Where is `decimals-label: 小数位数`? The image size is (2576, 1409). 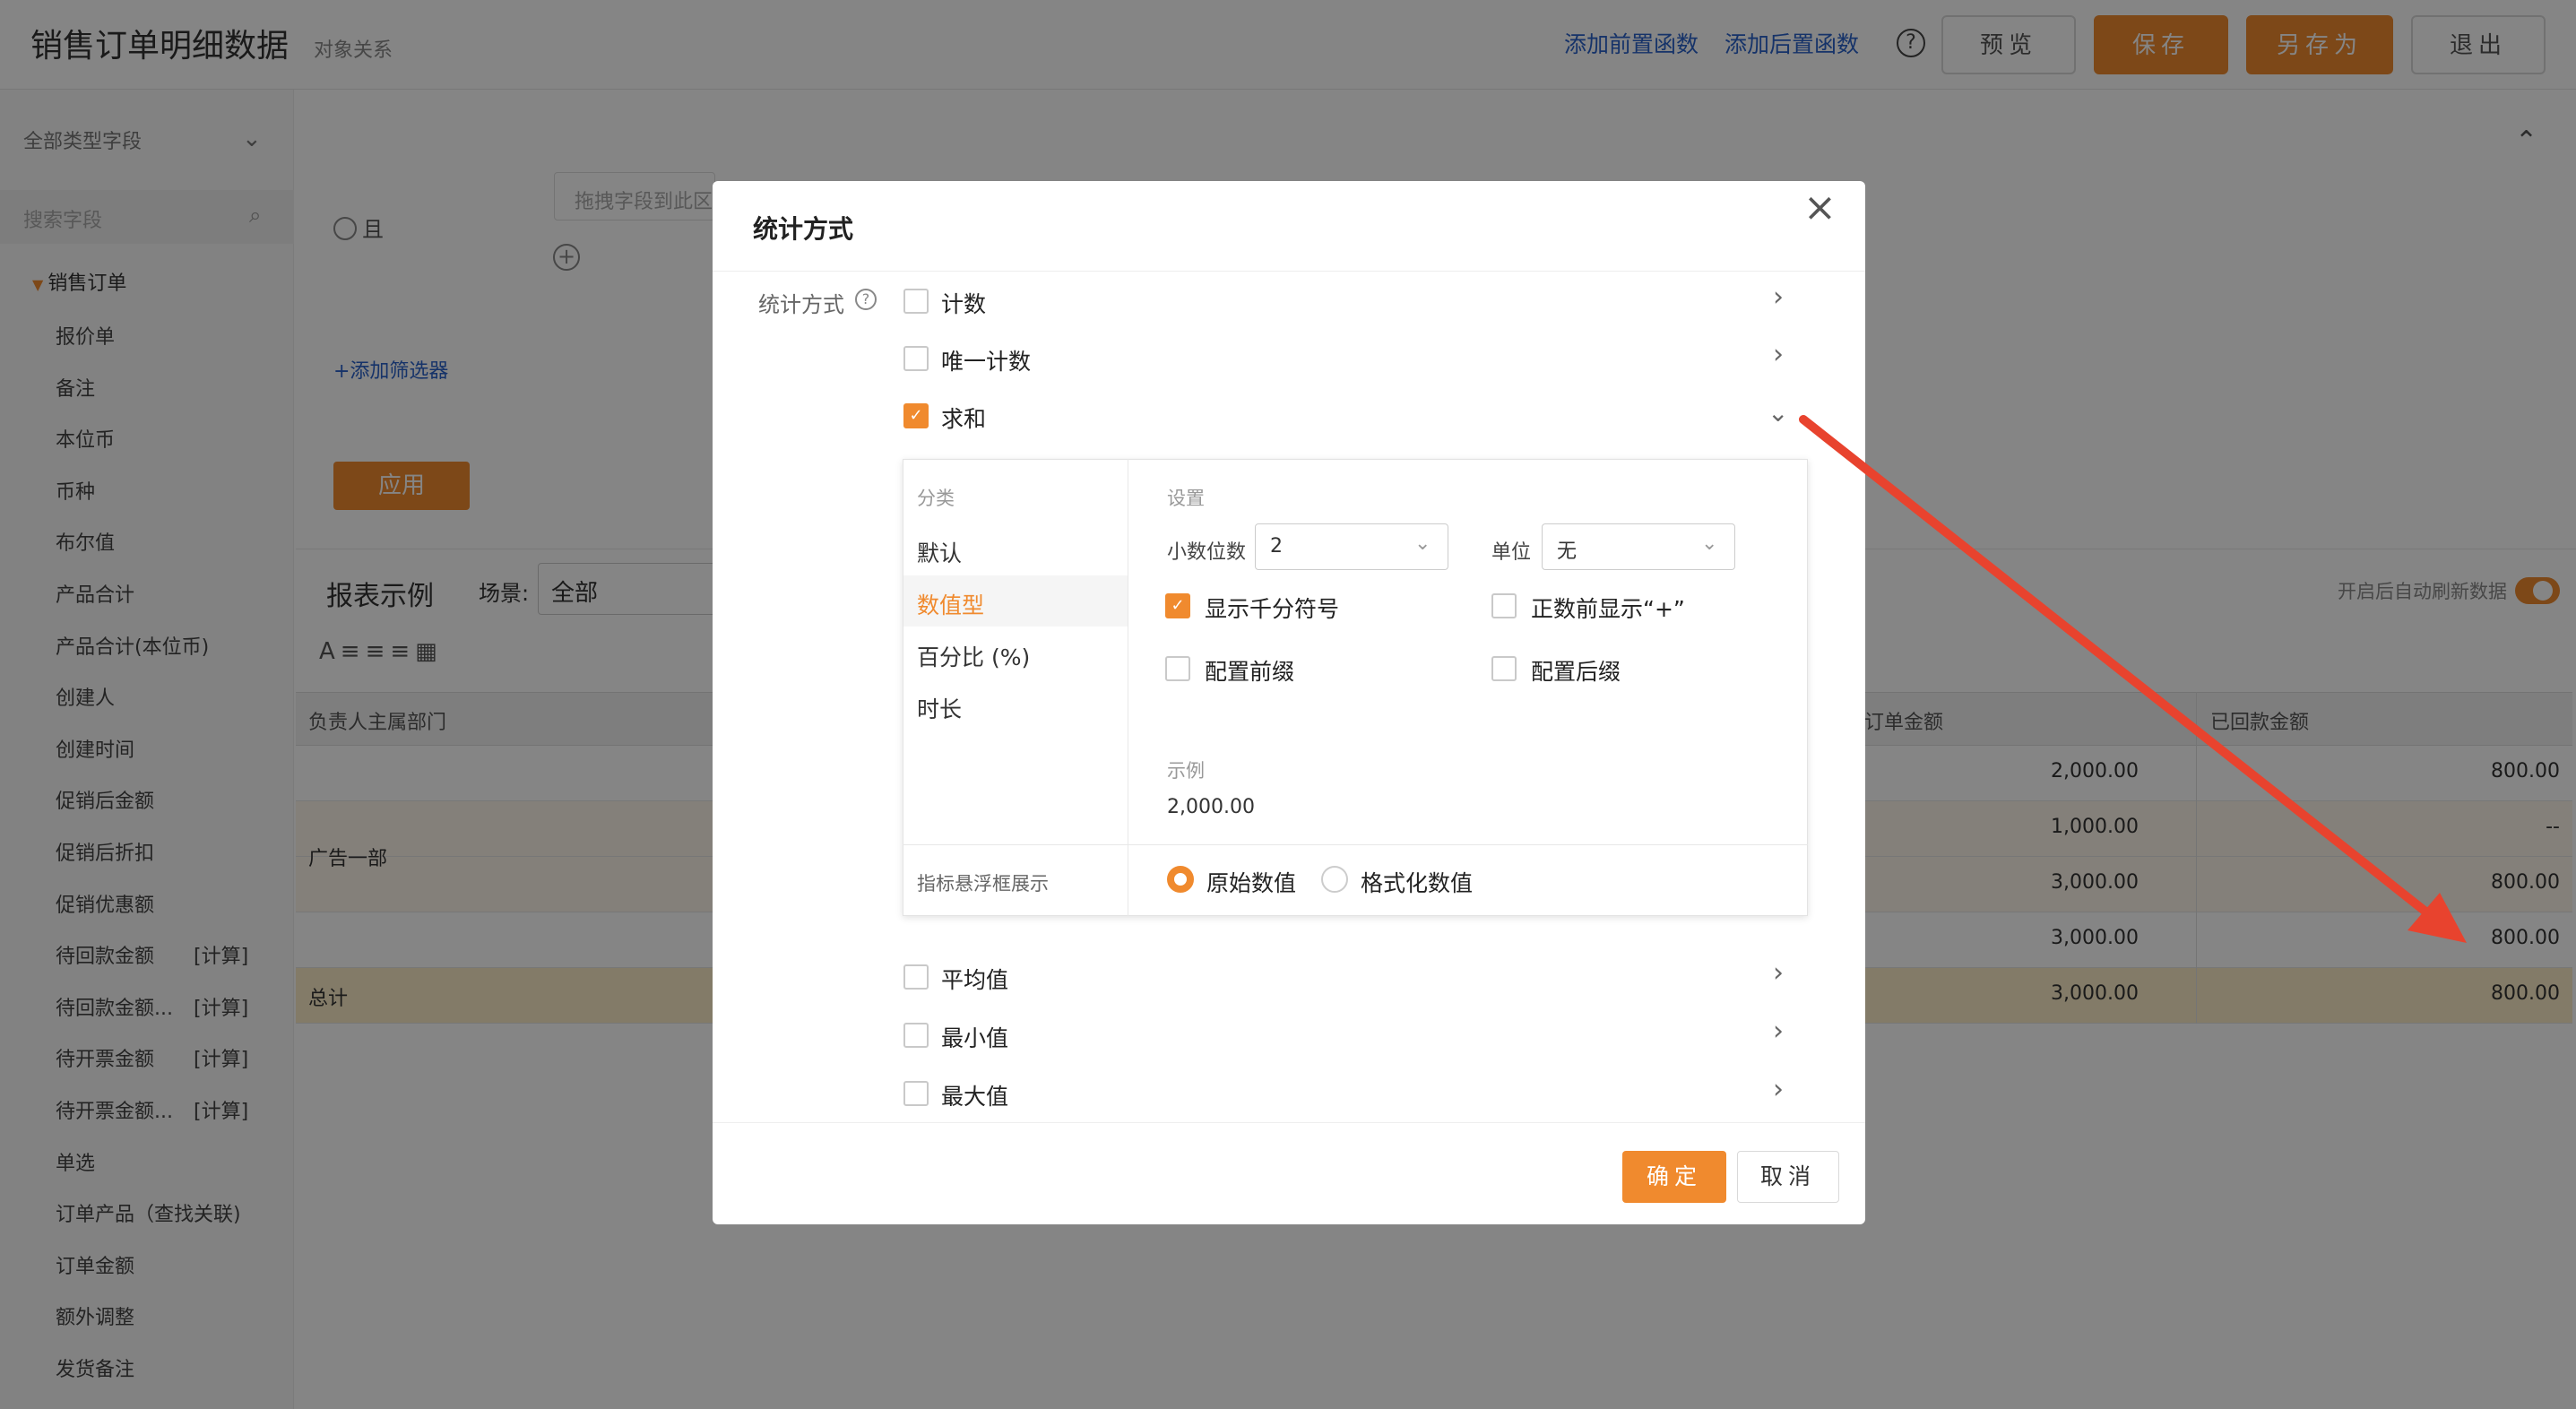 decimals-label: 小数位数 is located at coordinates (1207, 552).